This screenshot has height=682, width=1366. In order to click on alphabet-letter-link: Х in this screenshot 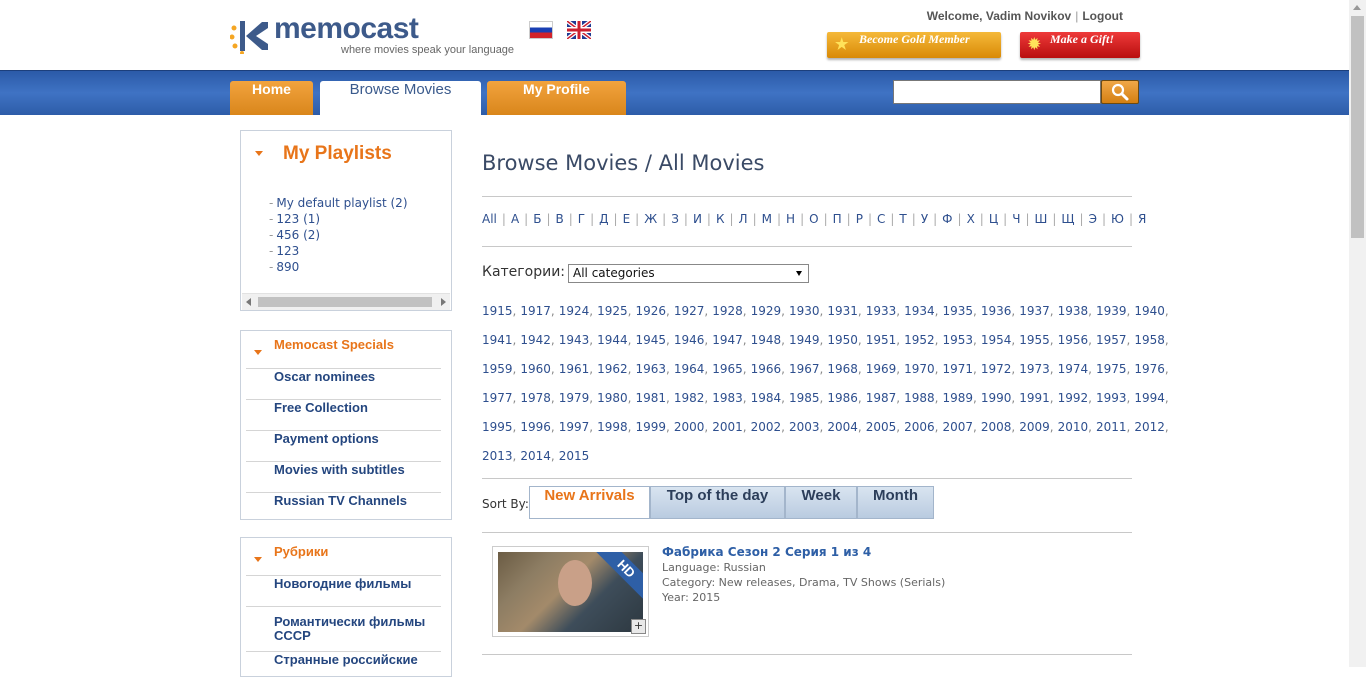, I will do `click(971, 219)`.